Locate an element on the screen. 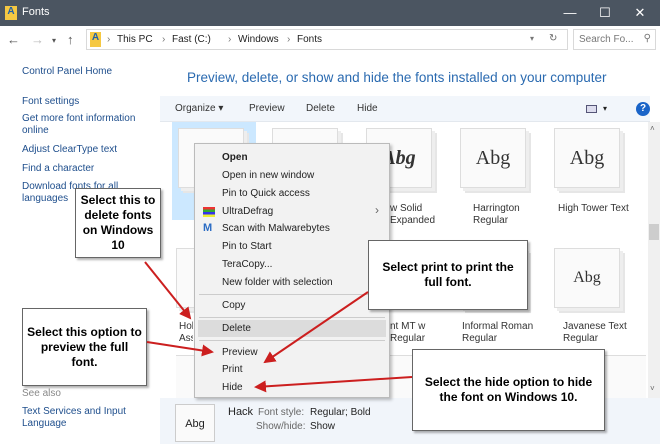 Image resolution: width=660 pixels, height=444 pixels. arrow-to-delete is located at coordinates (168, 290).